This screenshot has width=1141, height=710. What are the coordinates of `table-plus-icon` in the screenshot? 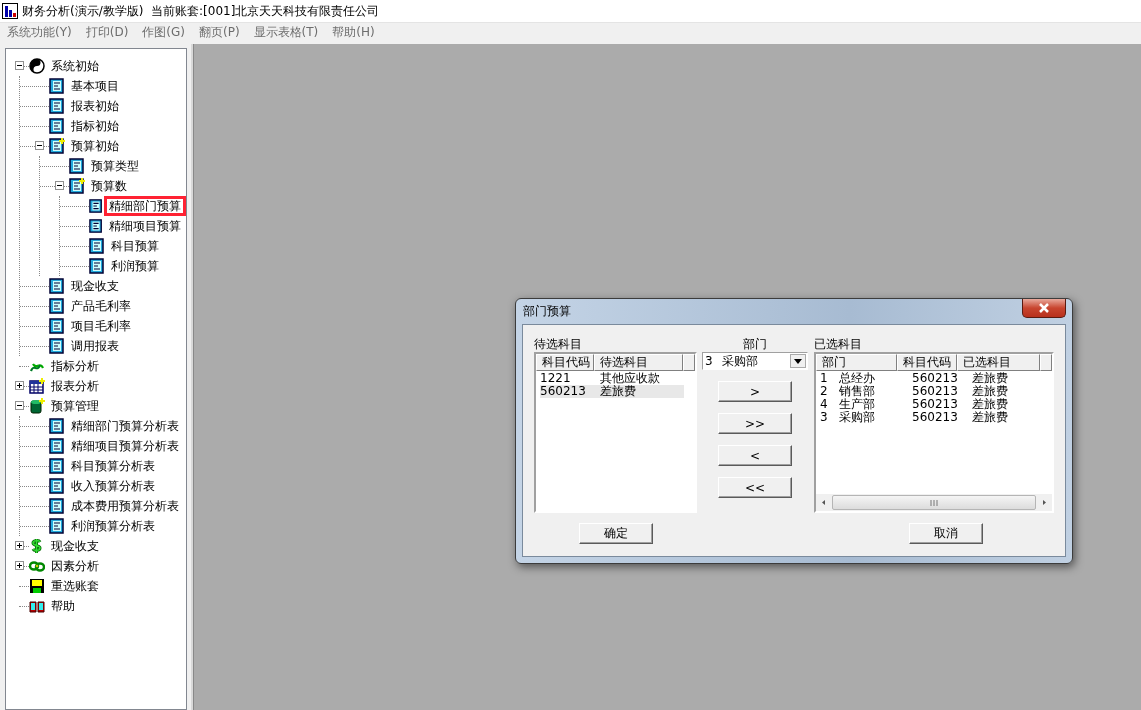 It's located at (37, 386).